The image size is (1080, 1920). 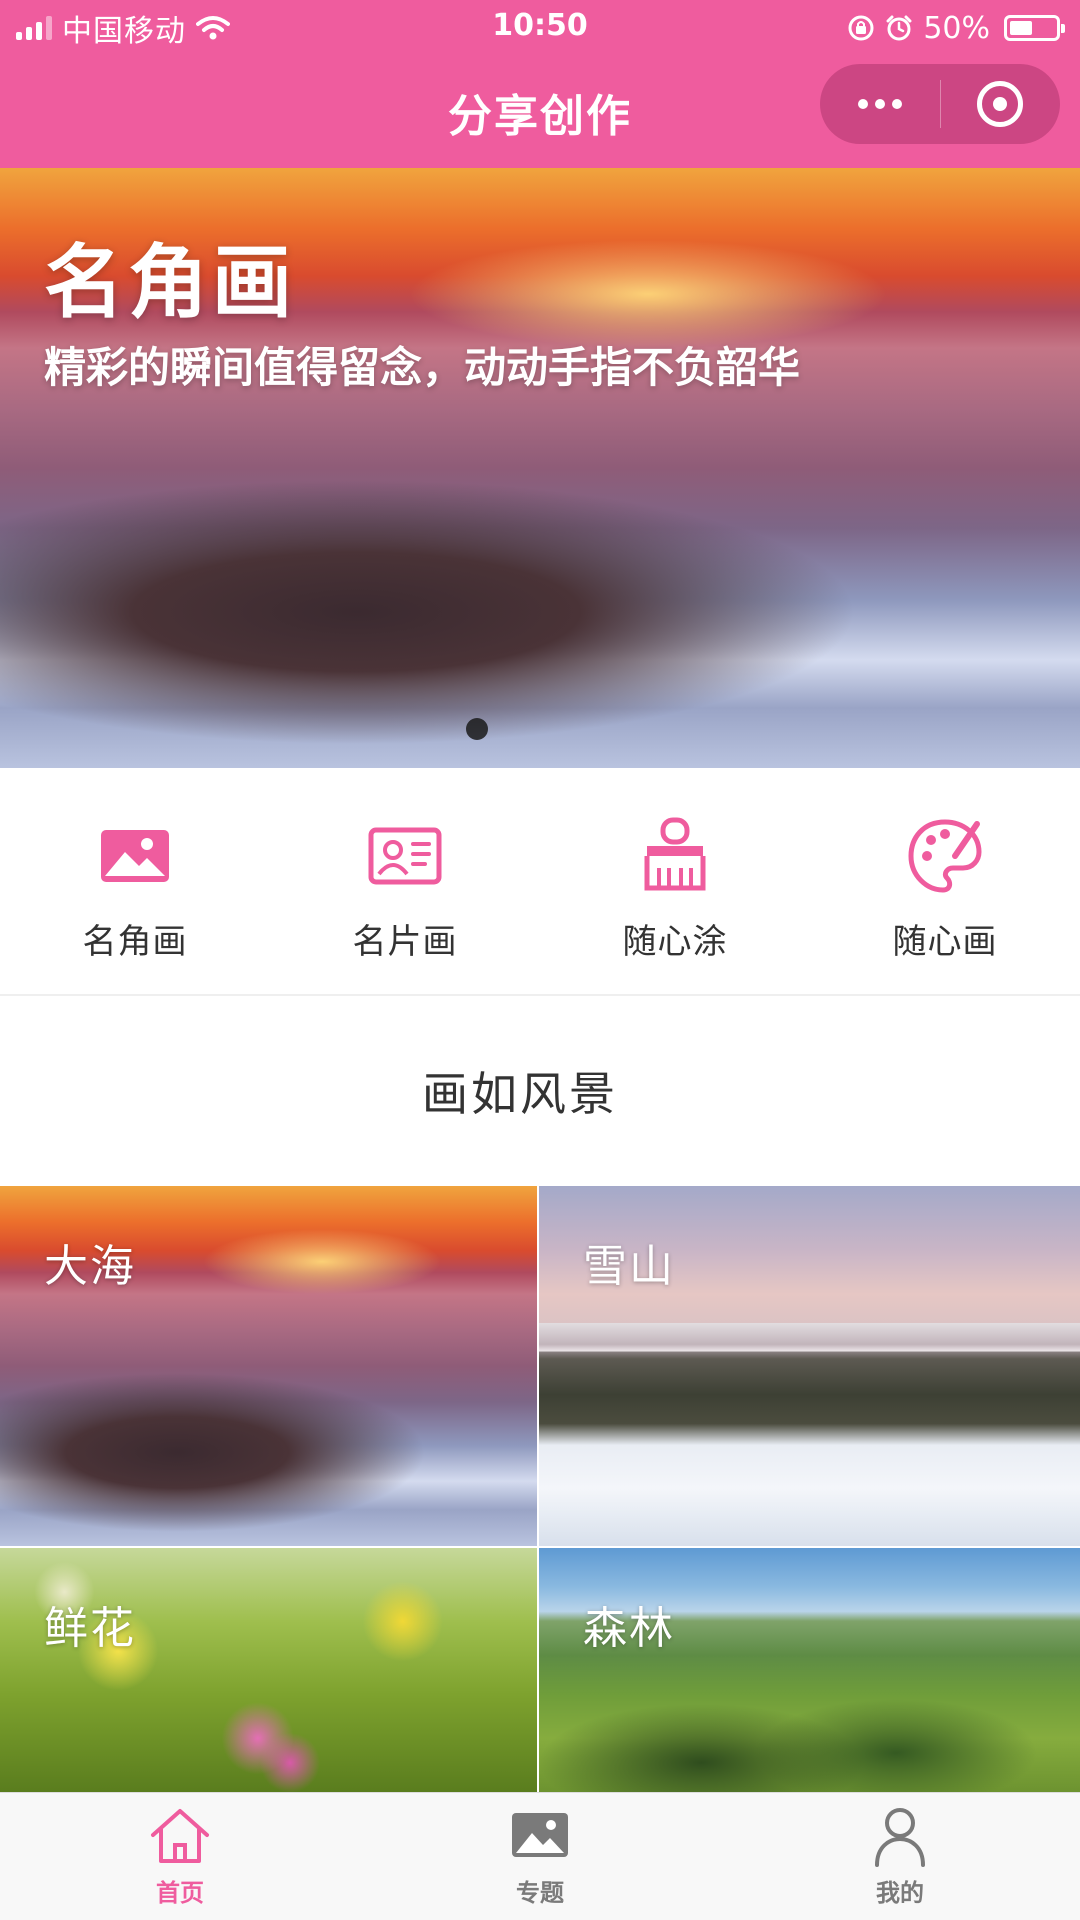 I want to click on banner-title: 名角画, so click(x=170, y=282).